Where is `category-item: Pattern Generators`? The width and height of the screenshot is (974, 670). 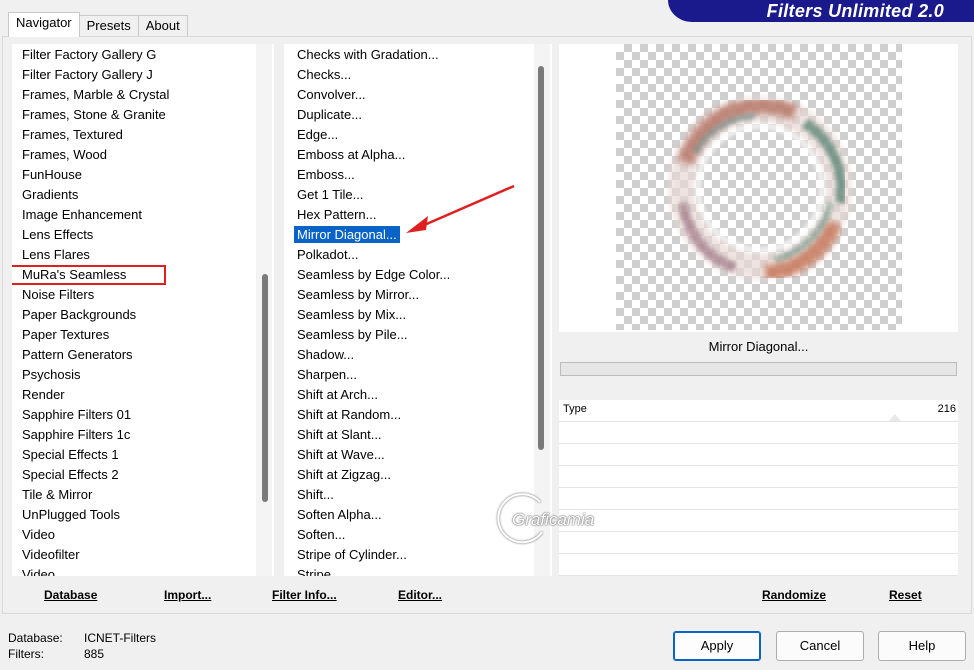
category-item: Pattern Generators is located at coordinates (143, 355).